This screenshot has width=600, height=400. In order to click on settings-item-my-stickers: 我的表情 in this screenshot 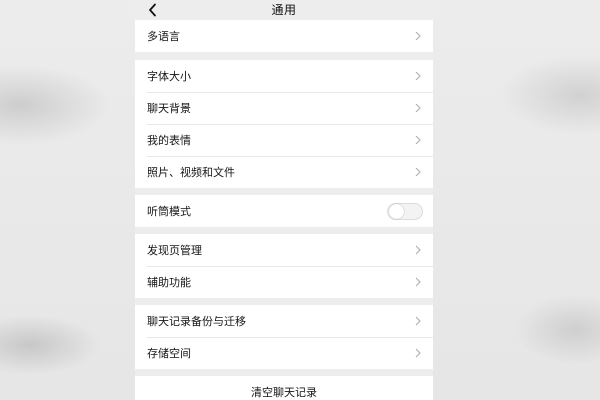, I will do `click(284, 140)`.